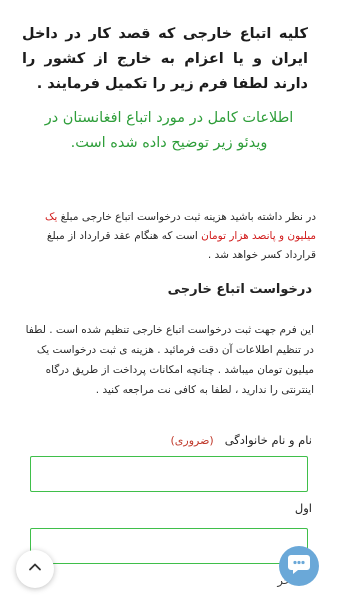 This screenshot has width=338, height=600. What do you see at coordinates (268, 440) in the screenshot?
I see `fullname-label-text: نام و نام خانوادگی` at bounding box center [268, 440].